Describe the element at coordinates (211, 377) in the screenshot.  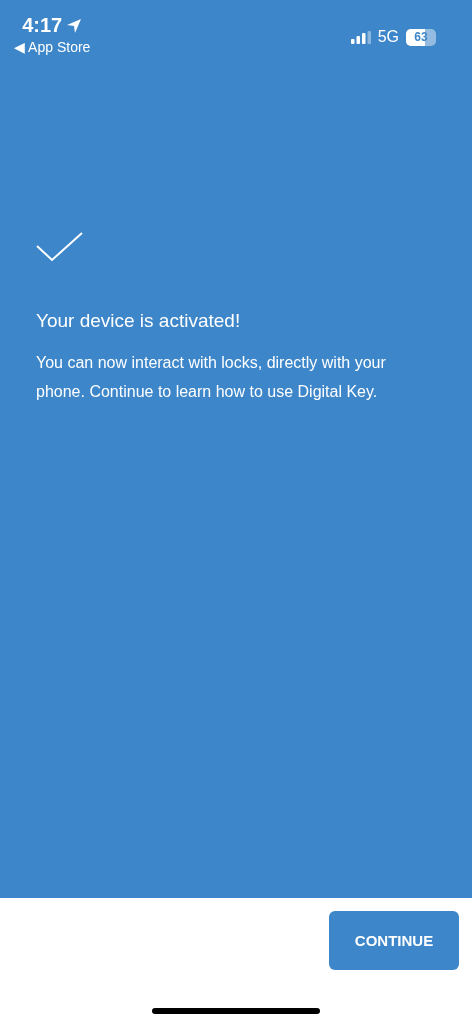
I see `success-message: You can now interact with locks, directly with your phone. Continue to learn how to use Digital Key.` at that location.